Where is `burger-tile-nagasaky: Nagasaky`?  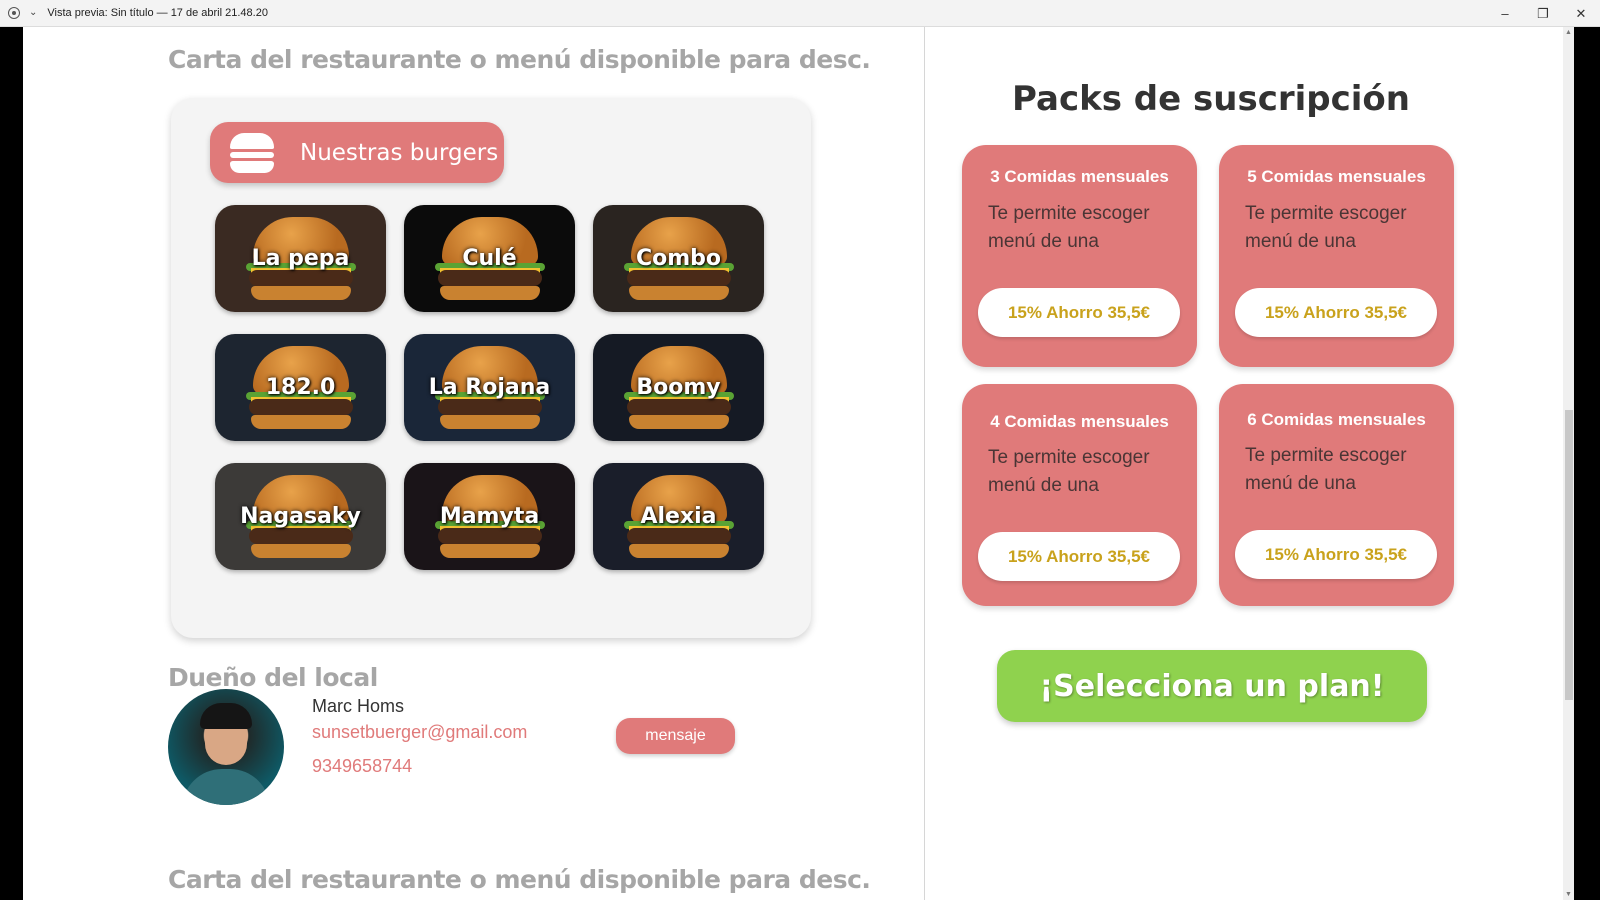
burger-tile-nagasaky: Nagasaky is located at coordinates (300, 516).